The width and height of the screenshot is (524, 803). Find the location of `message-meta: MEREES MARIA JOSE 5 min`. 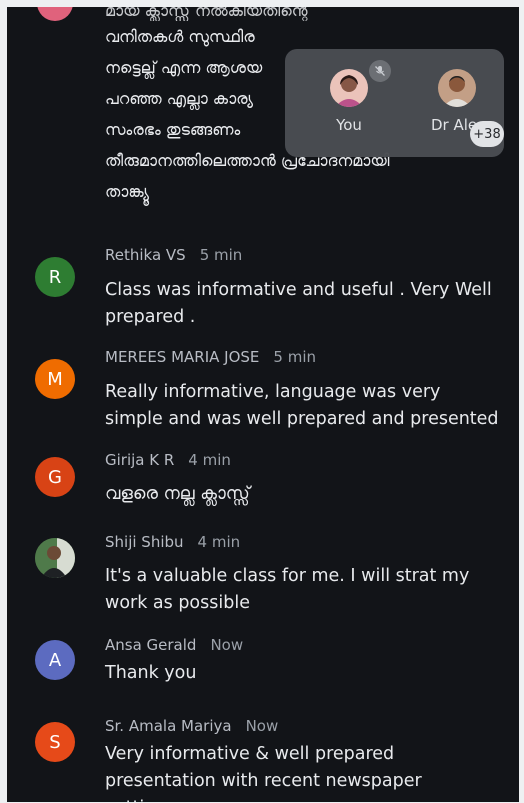

message-meta: MEREES MARIA JOSE 5 min is located at coordinates (210, 357).